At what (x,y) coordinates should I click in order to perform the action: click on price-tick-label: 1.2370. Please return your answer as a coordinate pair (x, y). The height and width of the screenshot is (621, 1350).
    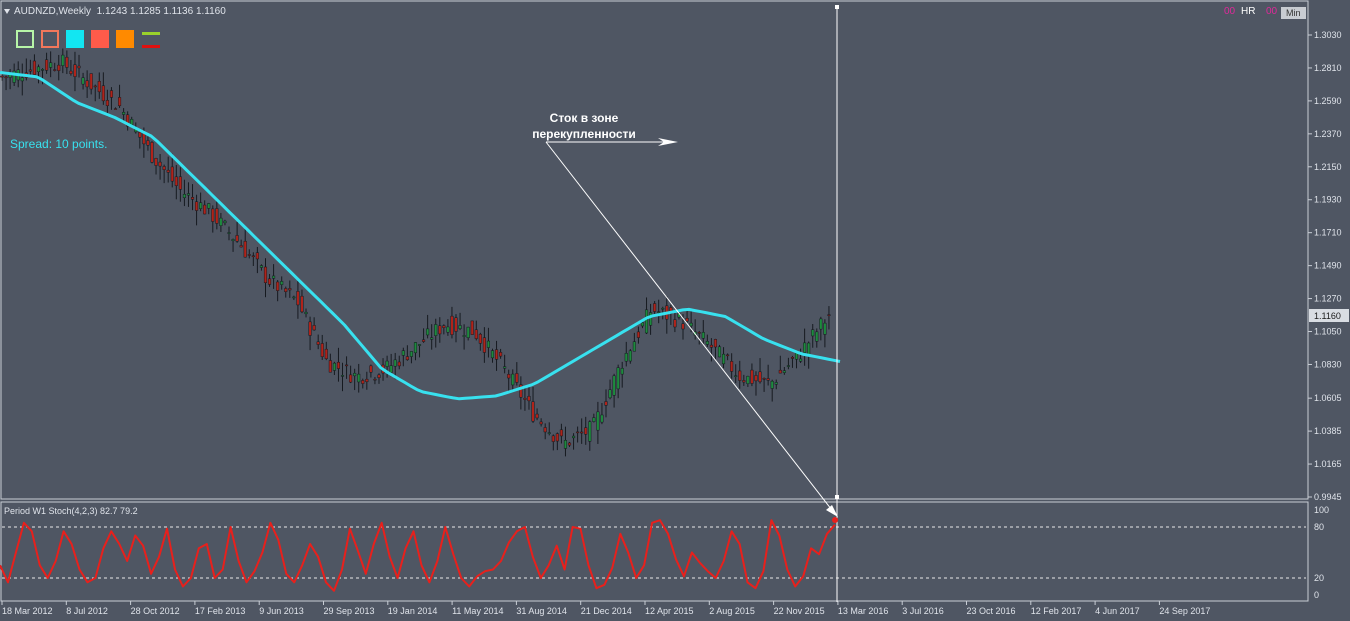
    Looking at the image, I should click on (1328, 134).